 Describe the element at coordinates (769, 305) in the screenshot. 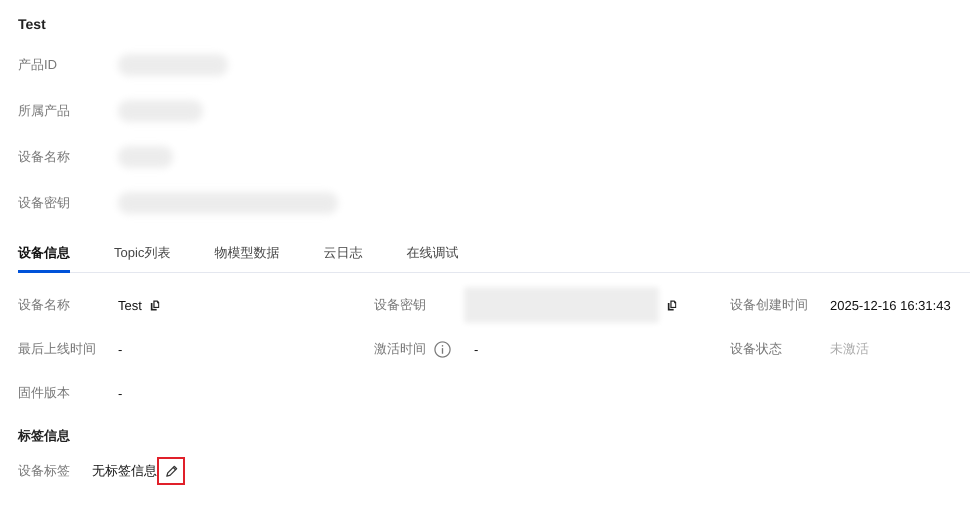

I see `field-label: 设备创建时间` at that location.